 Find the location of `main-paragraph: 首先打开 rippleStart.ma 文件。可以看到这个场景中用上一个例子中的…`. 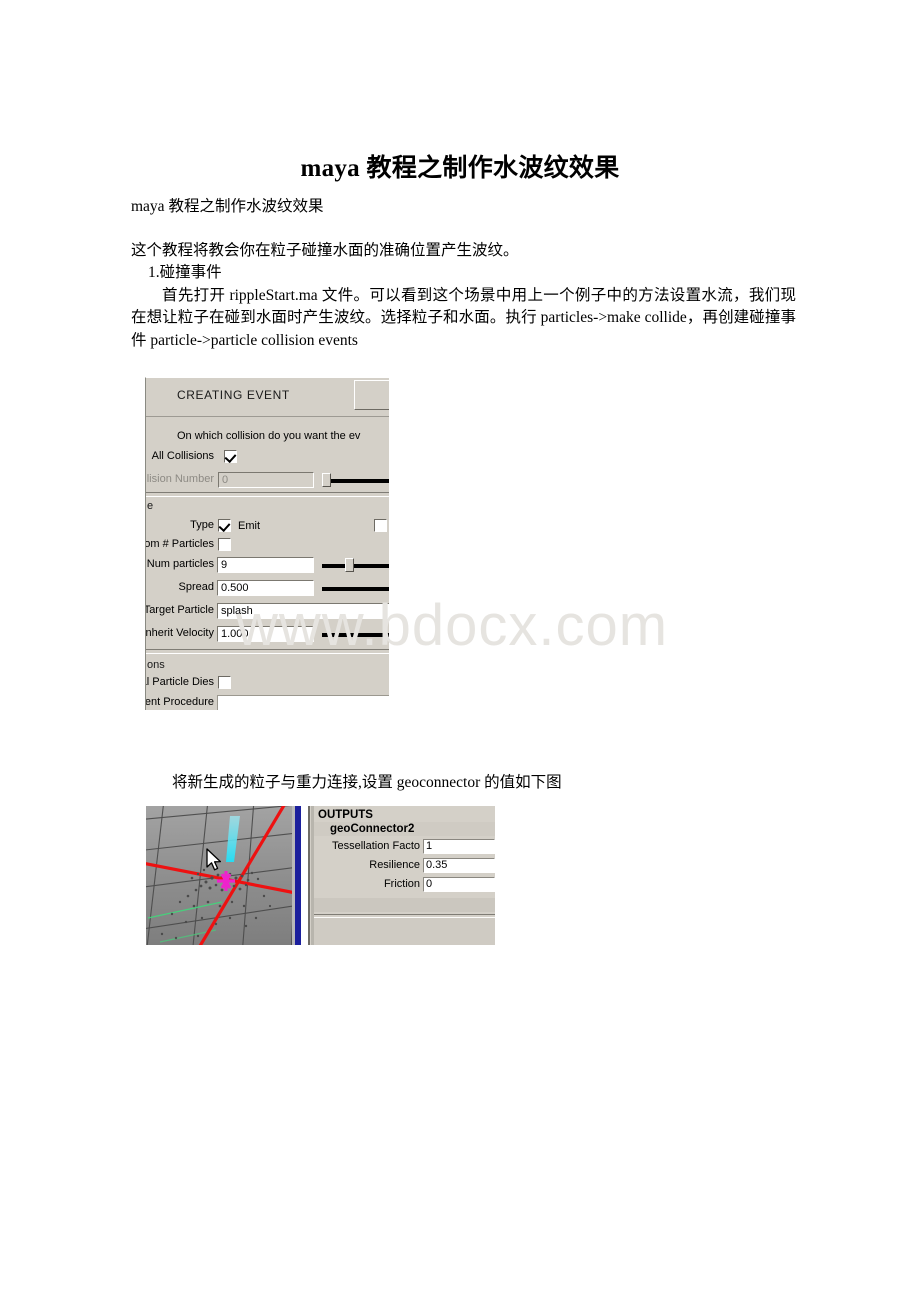

main-paragraph: 首先打开 rippleStart.ma 文件。可以看到这个场景中用上一个例子中的… is located at coordinates (463, 317).